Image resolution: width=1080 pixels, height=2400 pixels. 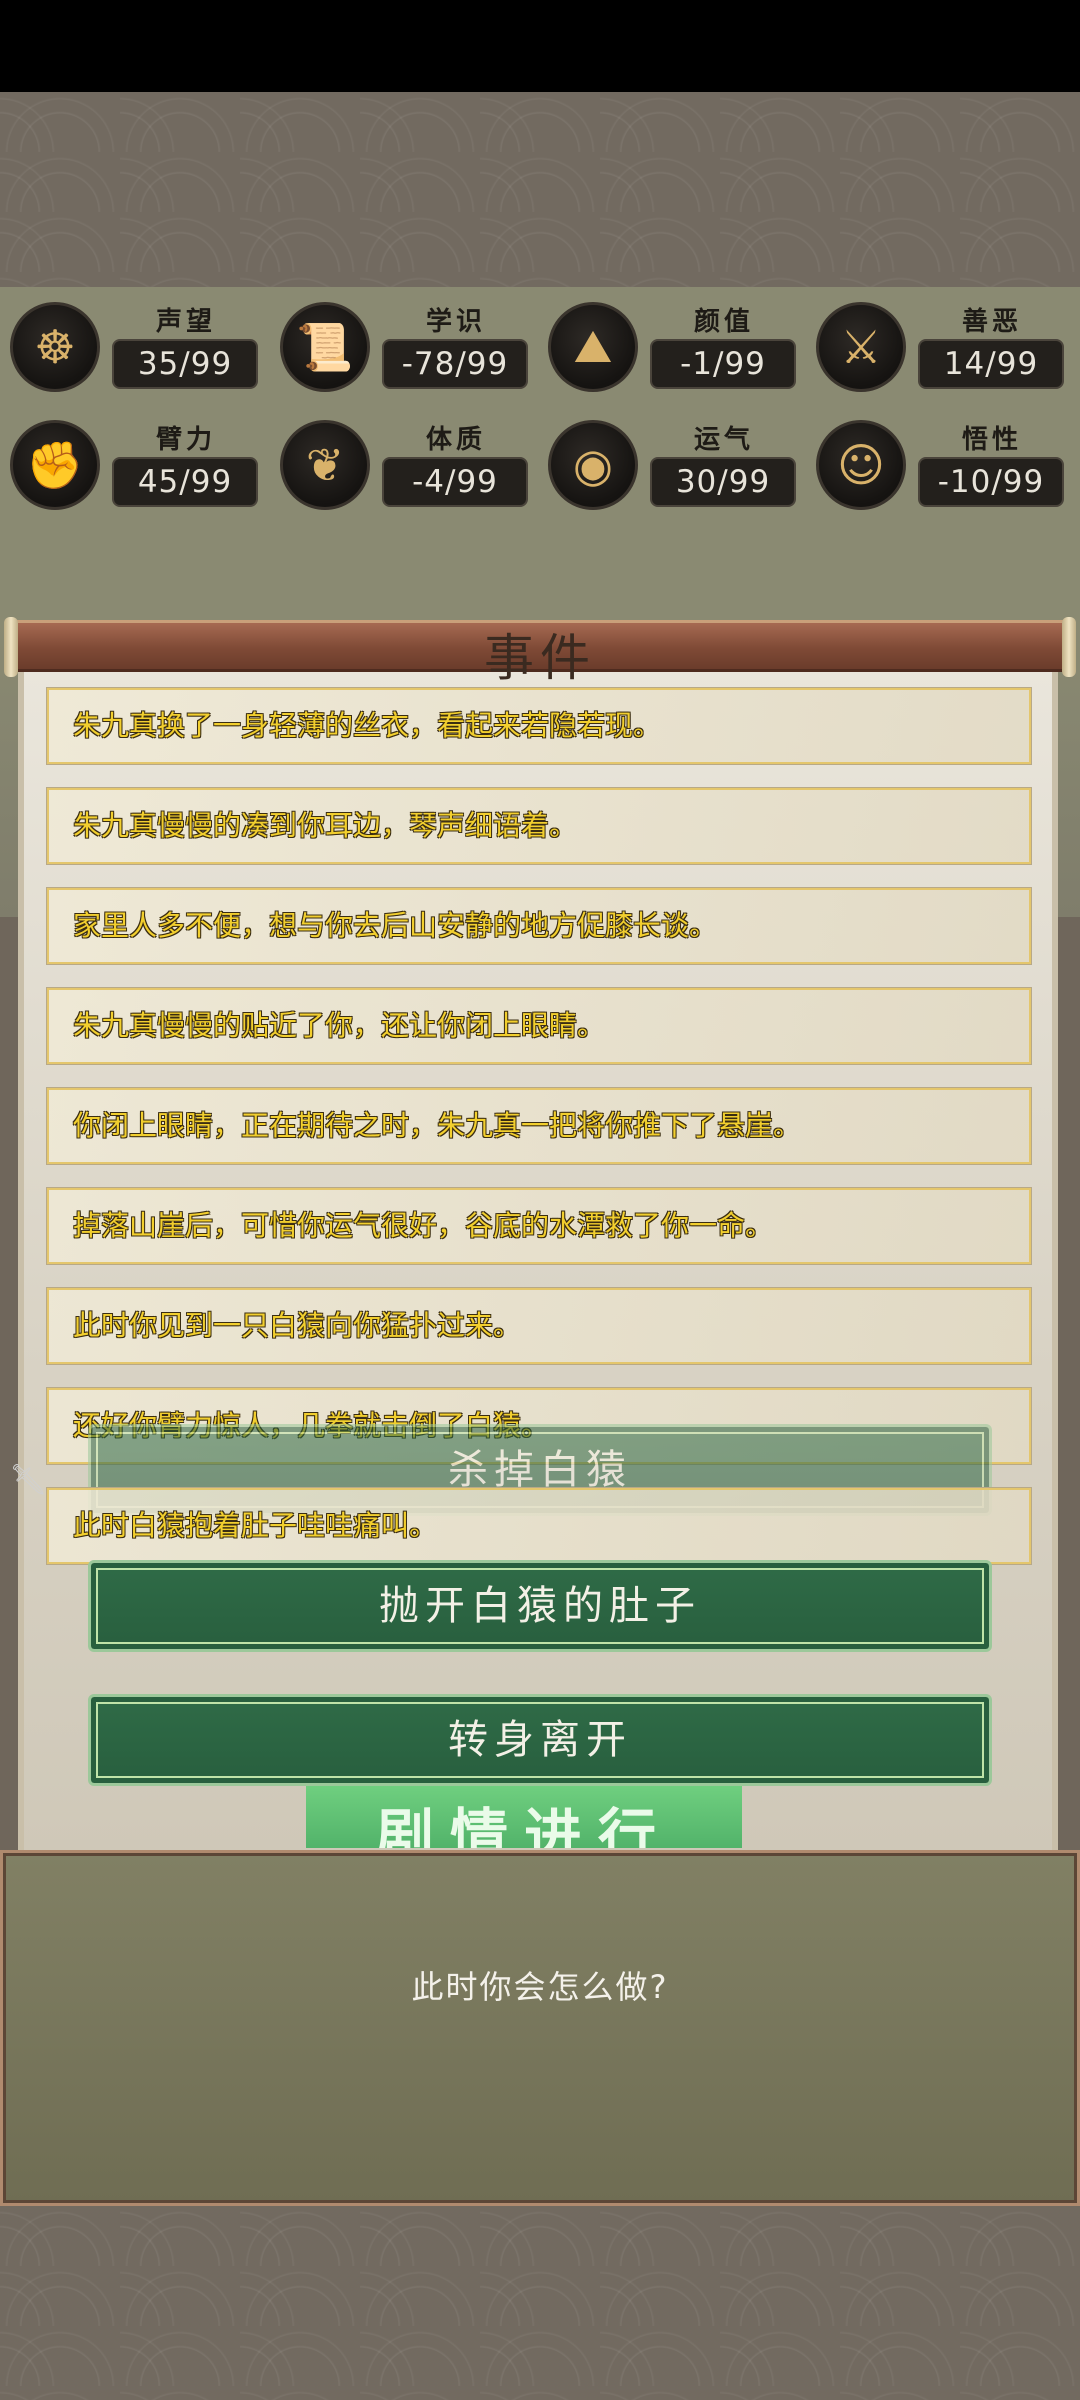 I want to click on guardian-statue-icon: ☸, so click(x=55, y=347).